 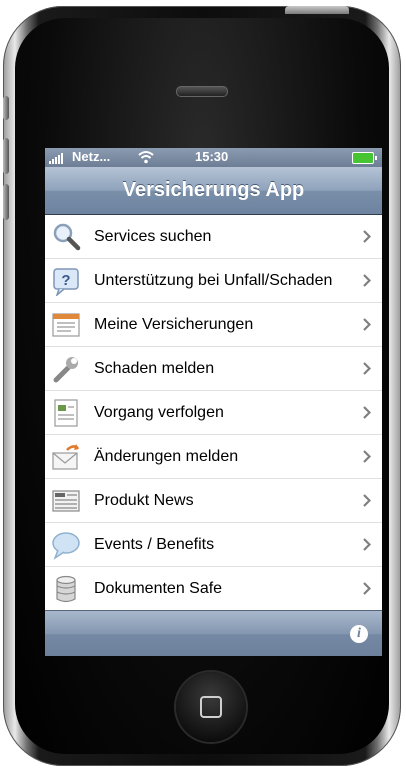 I want to click on menu-item-meine-versicherungen: Meine Versicherungen, so click(x=213, y=325).